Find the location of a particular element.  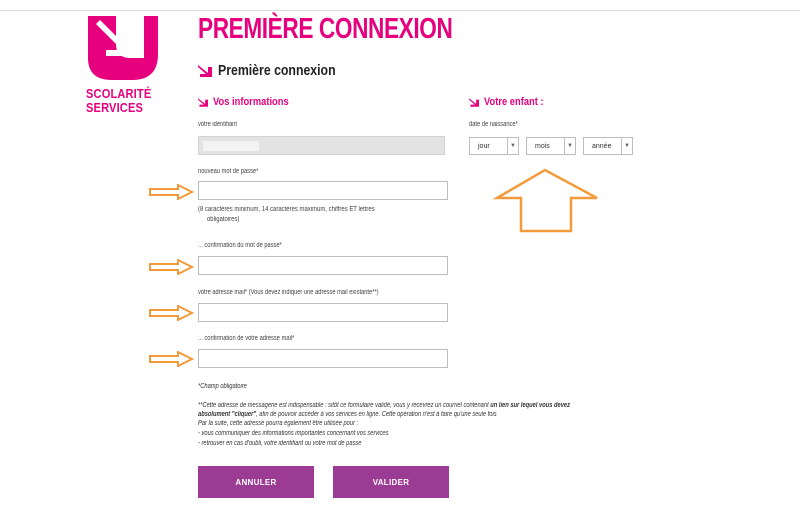

subtitle-row: Première connexion is located at coordinates (279, 70).